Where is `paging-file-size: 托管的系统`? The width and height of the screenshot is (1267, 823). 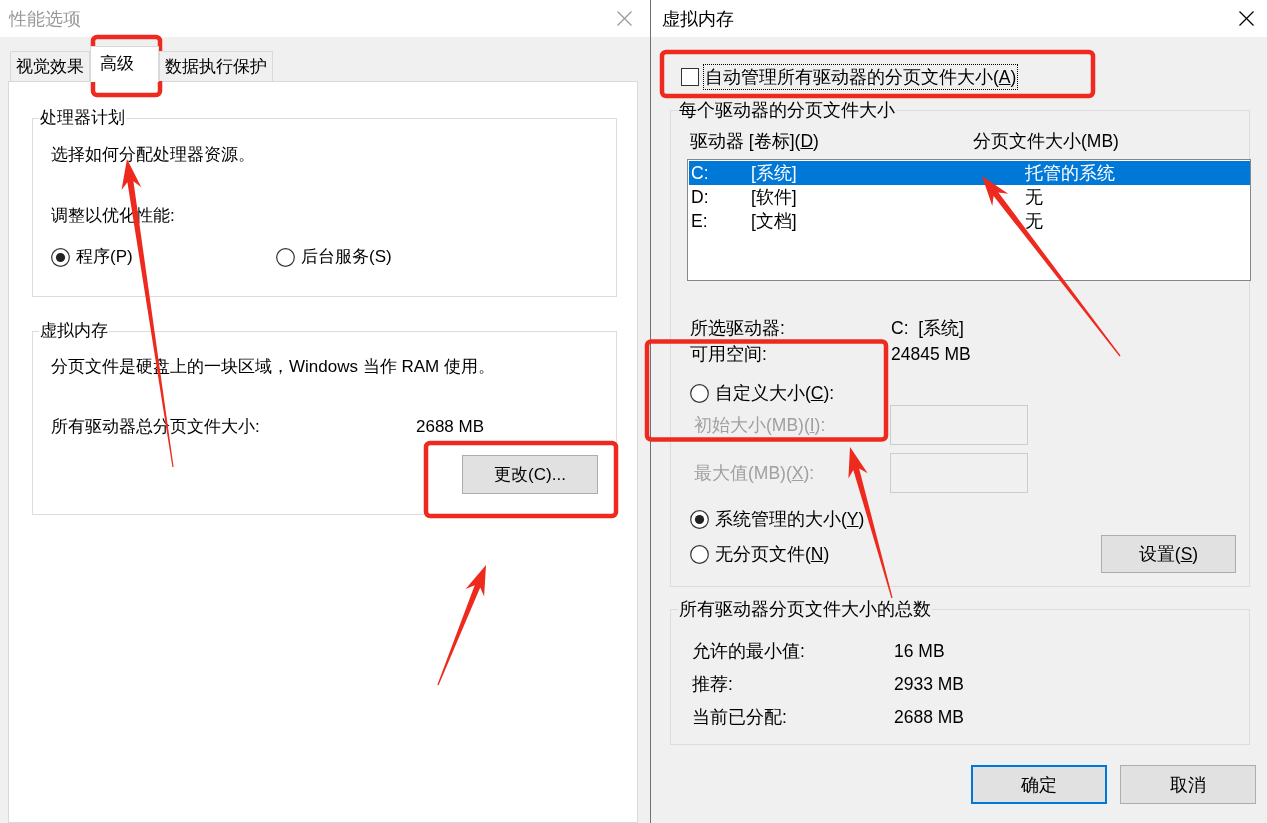
paging-file-size: 托管的系统 is located at coordinates (1070, 173).